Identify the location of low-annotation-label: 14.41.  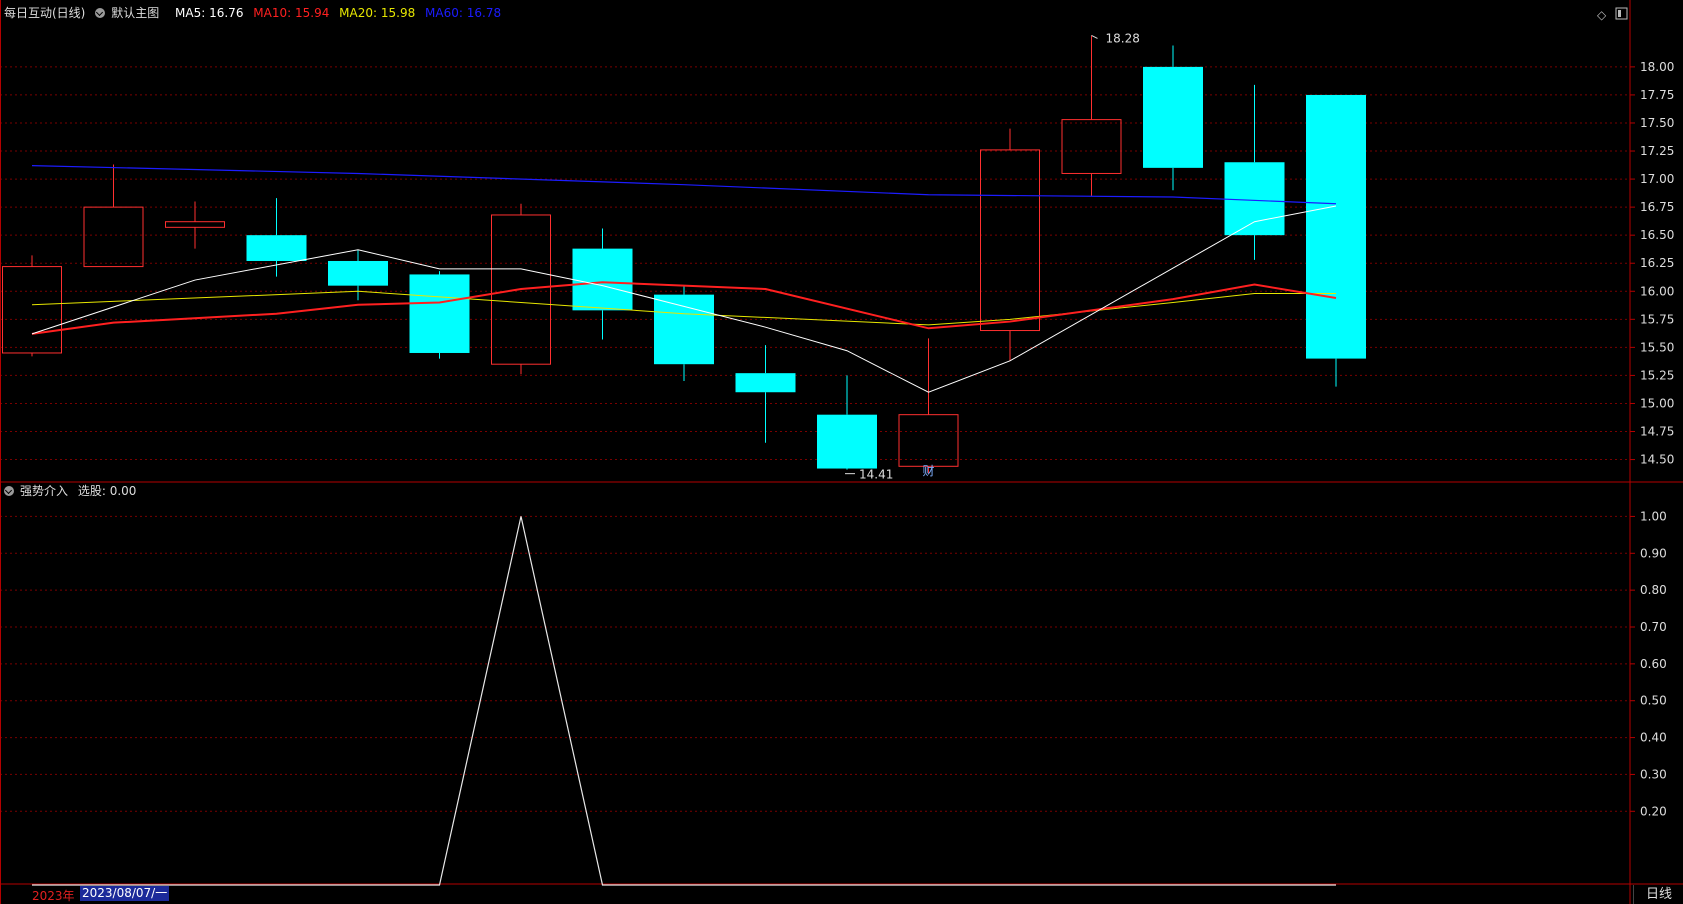
(876, 475).